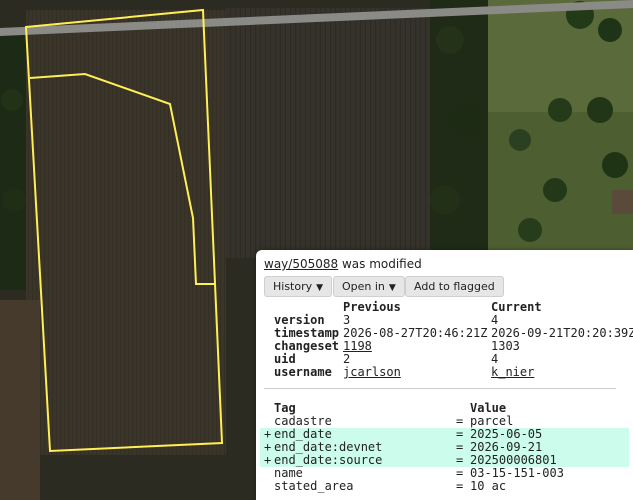  I want to click on tag-change-marker: +, so click(268, 460).